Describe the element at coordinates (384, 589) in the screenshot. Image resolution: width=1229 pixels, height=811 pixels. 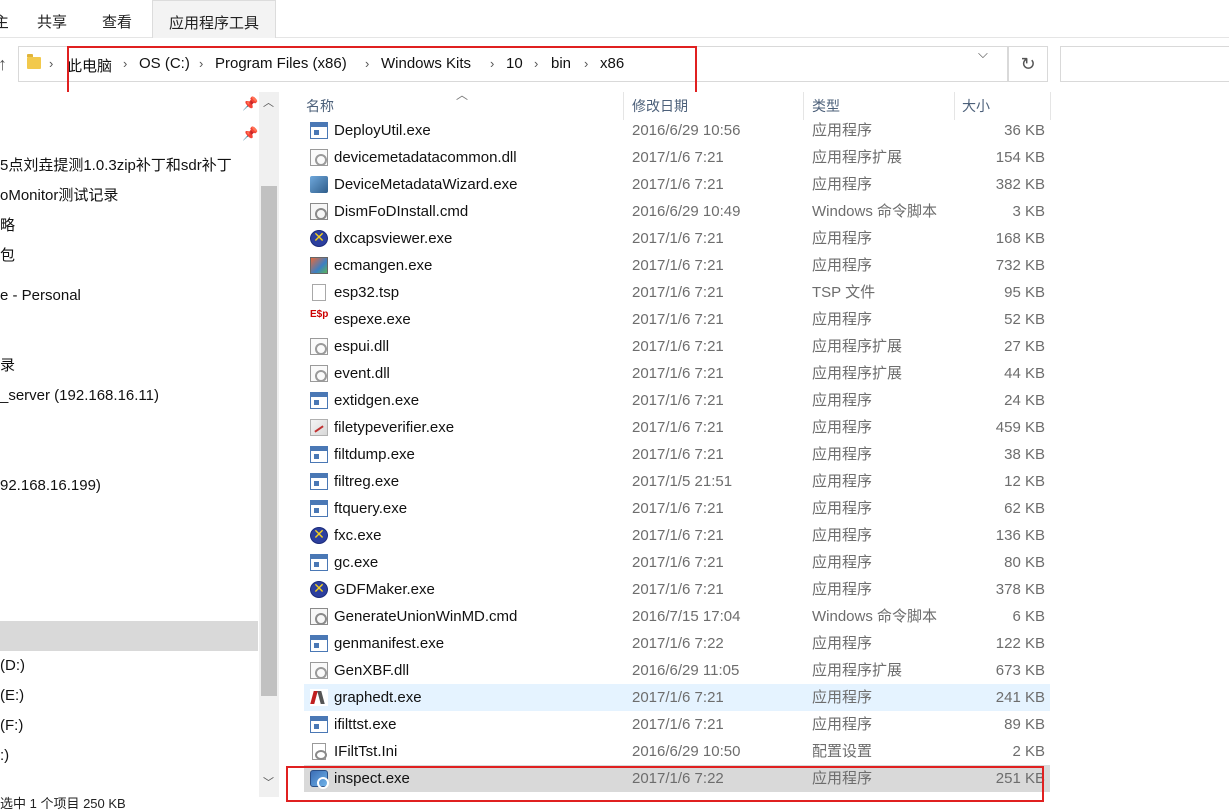
I see `file-name: GDFMaker.exe` at that location.